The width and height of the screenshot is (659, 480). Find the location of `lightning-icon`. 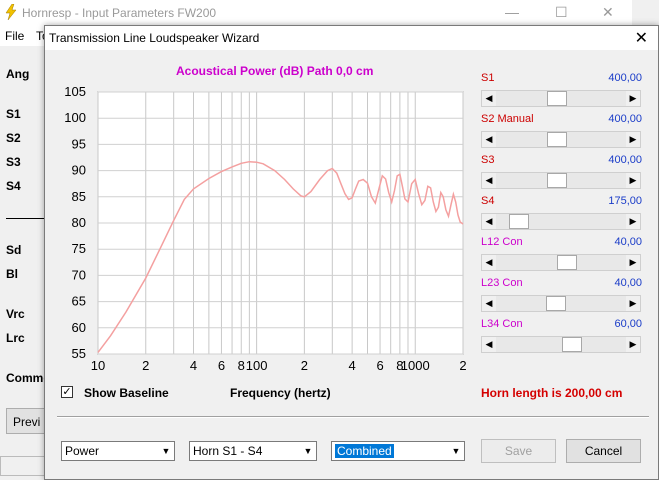

lightning-icon is located at coordinates (11, 12).